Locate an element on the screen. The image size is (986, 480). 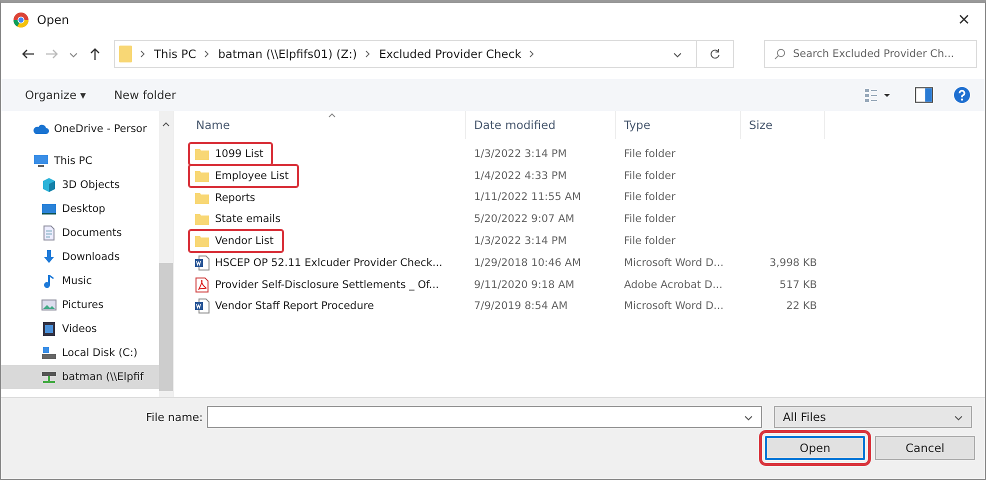
sidebar-item: Documents is located at coordinates (80, 233).